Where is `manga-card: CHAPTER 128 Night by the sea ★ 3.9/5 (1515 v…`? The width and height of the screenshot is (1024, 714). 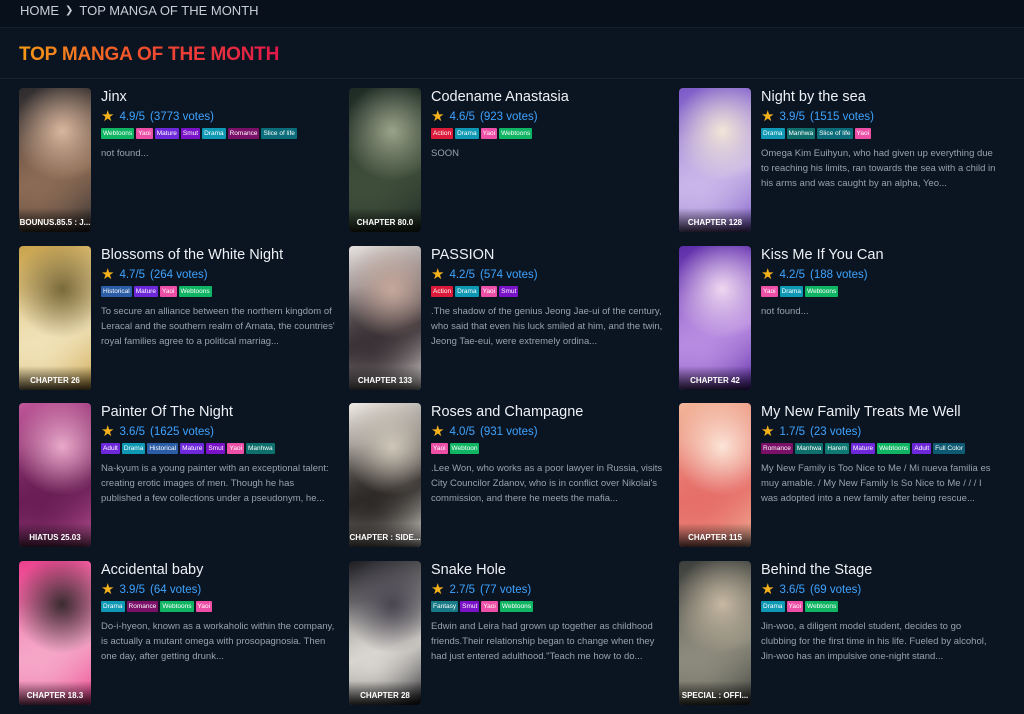
manga-card: CHAPTER 128 Night by the sea ★ 3.9/5 (1515 v… is located at coordinates (839, 161).